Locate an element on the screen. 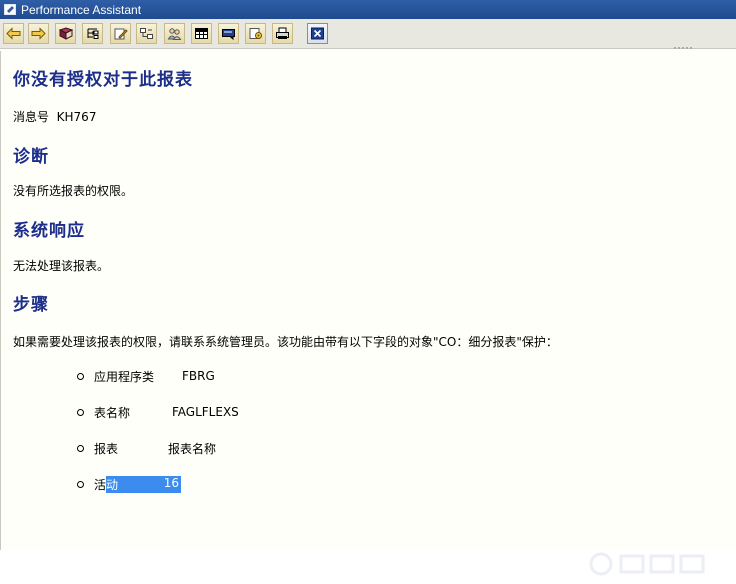 The width and height of the screenshot is (736, 584). procedure-heading: 步骤 is located at coordinates (31, 305).